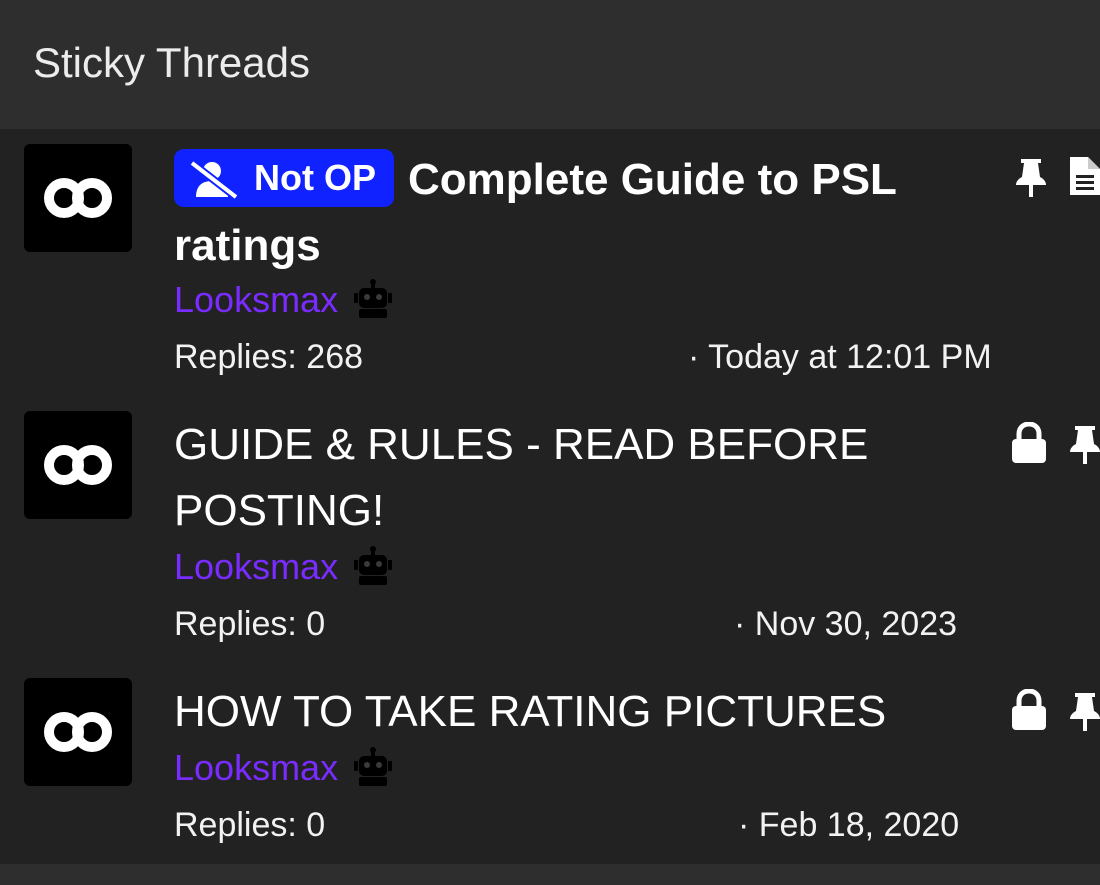 The image size is (1100, 885). What do you see at coordinates (550, 874) in the screenshot?
I see `list-footer` at bounding box center [550, 874].